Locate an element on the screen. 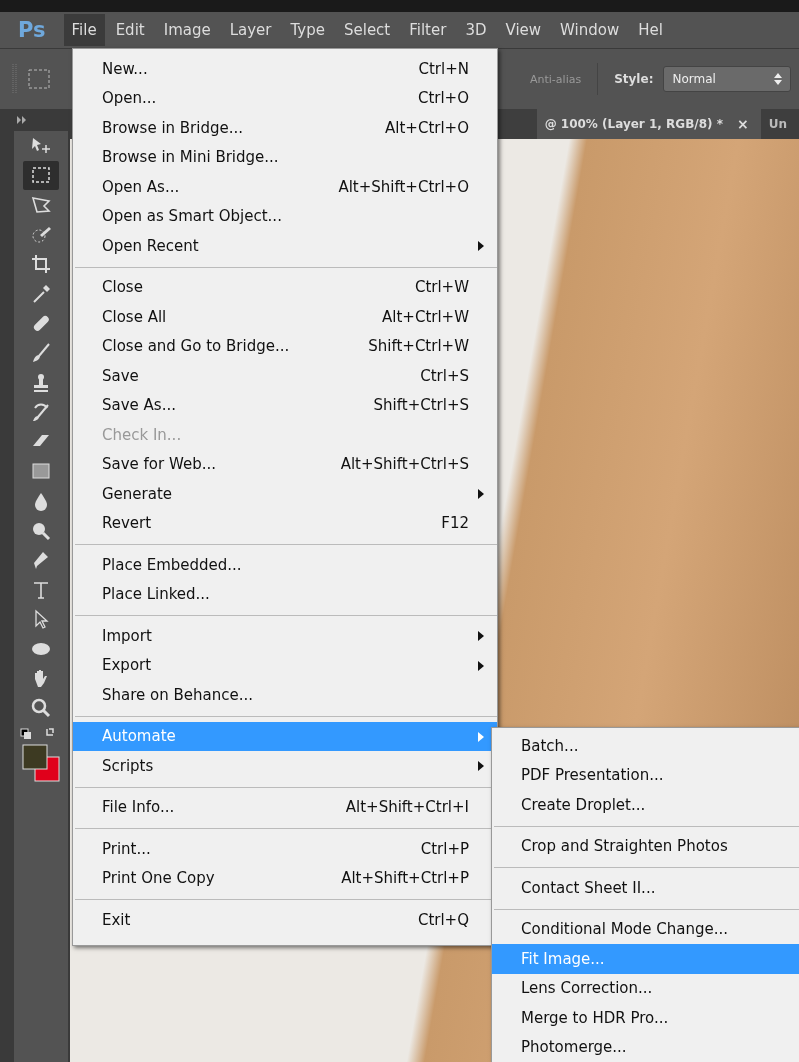 The height and width of the screenshot is (1062, 799). menu-item: Import is located at coordinates (285, 636).